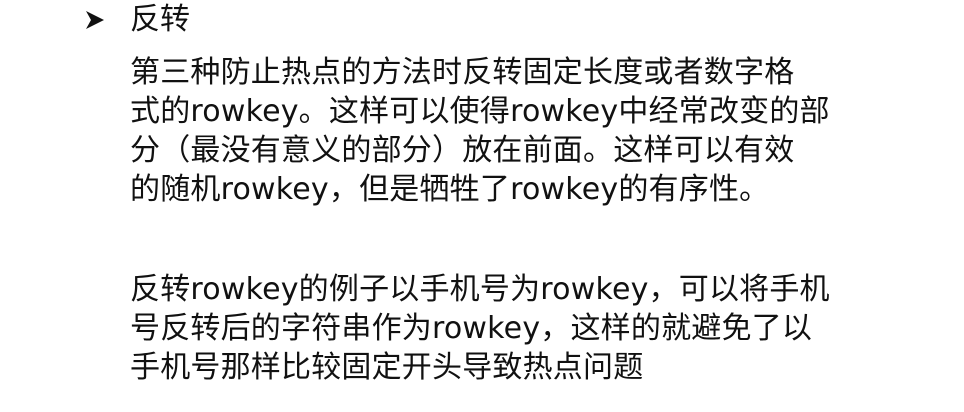 The height and width of the screenshot is (412, 964). I want to click on paragraph-line: 第三种防止热点的方法时反转固定长度或者数字格, so click(462, 72).